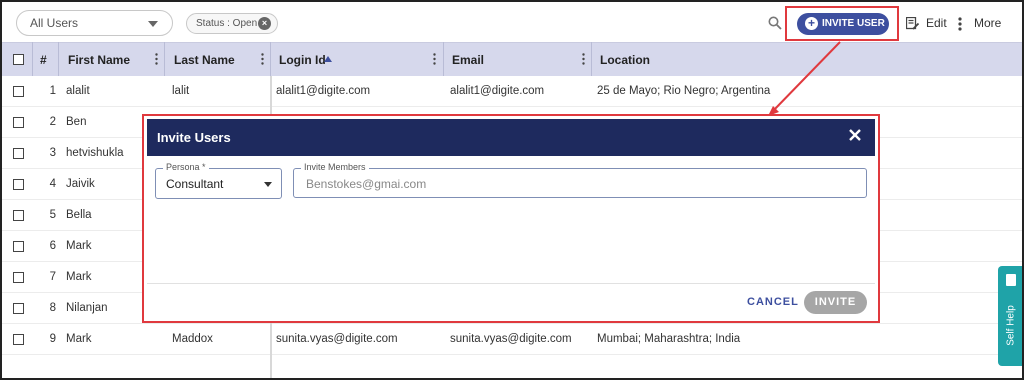 This screenshot has height=380, width=1024. Describe the element at coordinates (78, 91) in the screenshot. I see `first-name-cell: alalit` at that location.